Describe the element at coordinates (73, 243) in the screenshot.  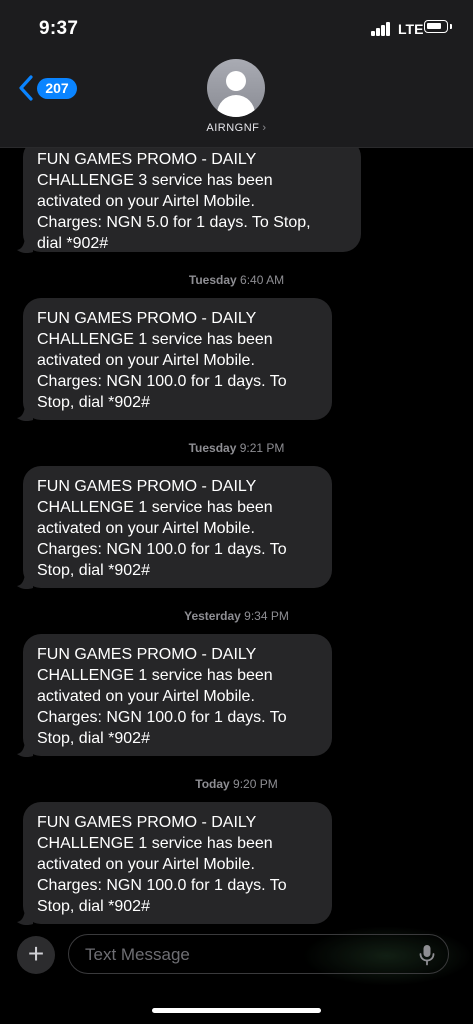
I see `message-line: dial *902#` at that location.